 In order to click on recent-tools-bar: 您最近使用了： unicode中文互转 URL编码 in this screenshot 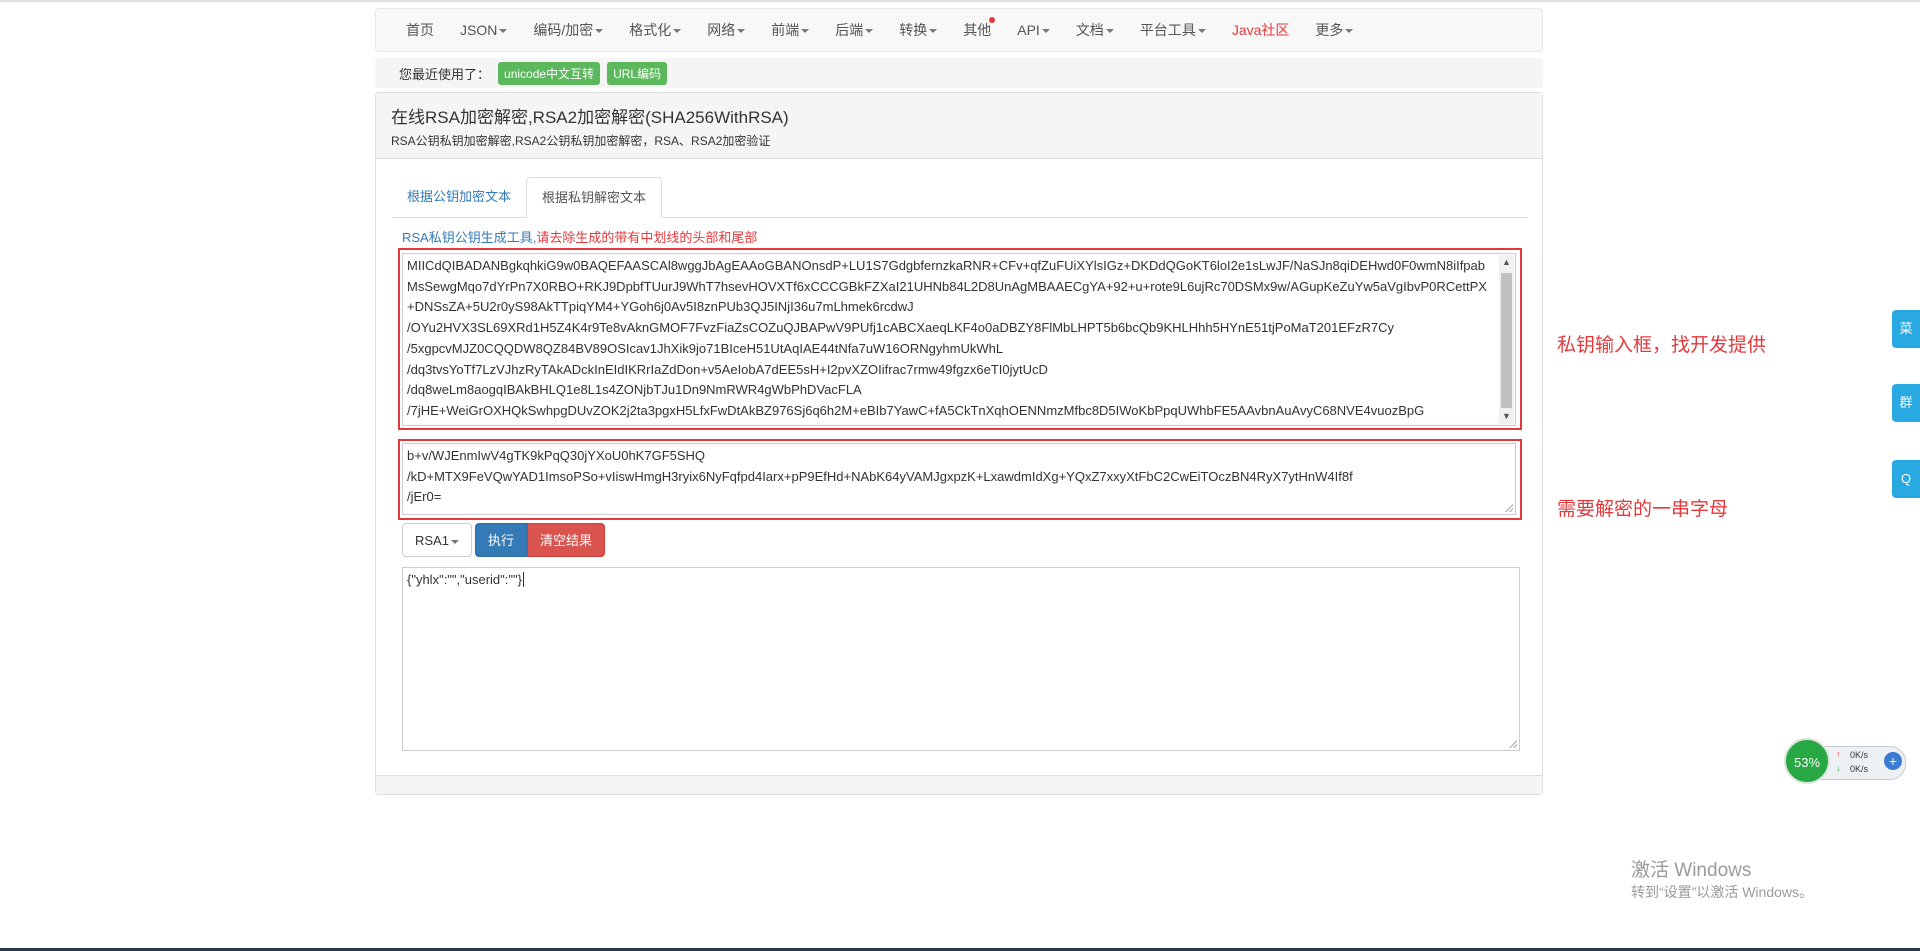, I will do `click(959, 73)`.